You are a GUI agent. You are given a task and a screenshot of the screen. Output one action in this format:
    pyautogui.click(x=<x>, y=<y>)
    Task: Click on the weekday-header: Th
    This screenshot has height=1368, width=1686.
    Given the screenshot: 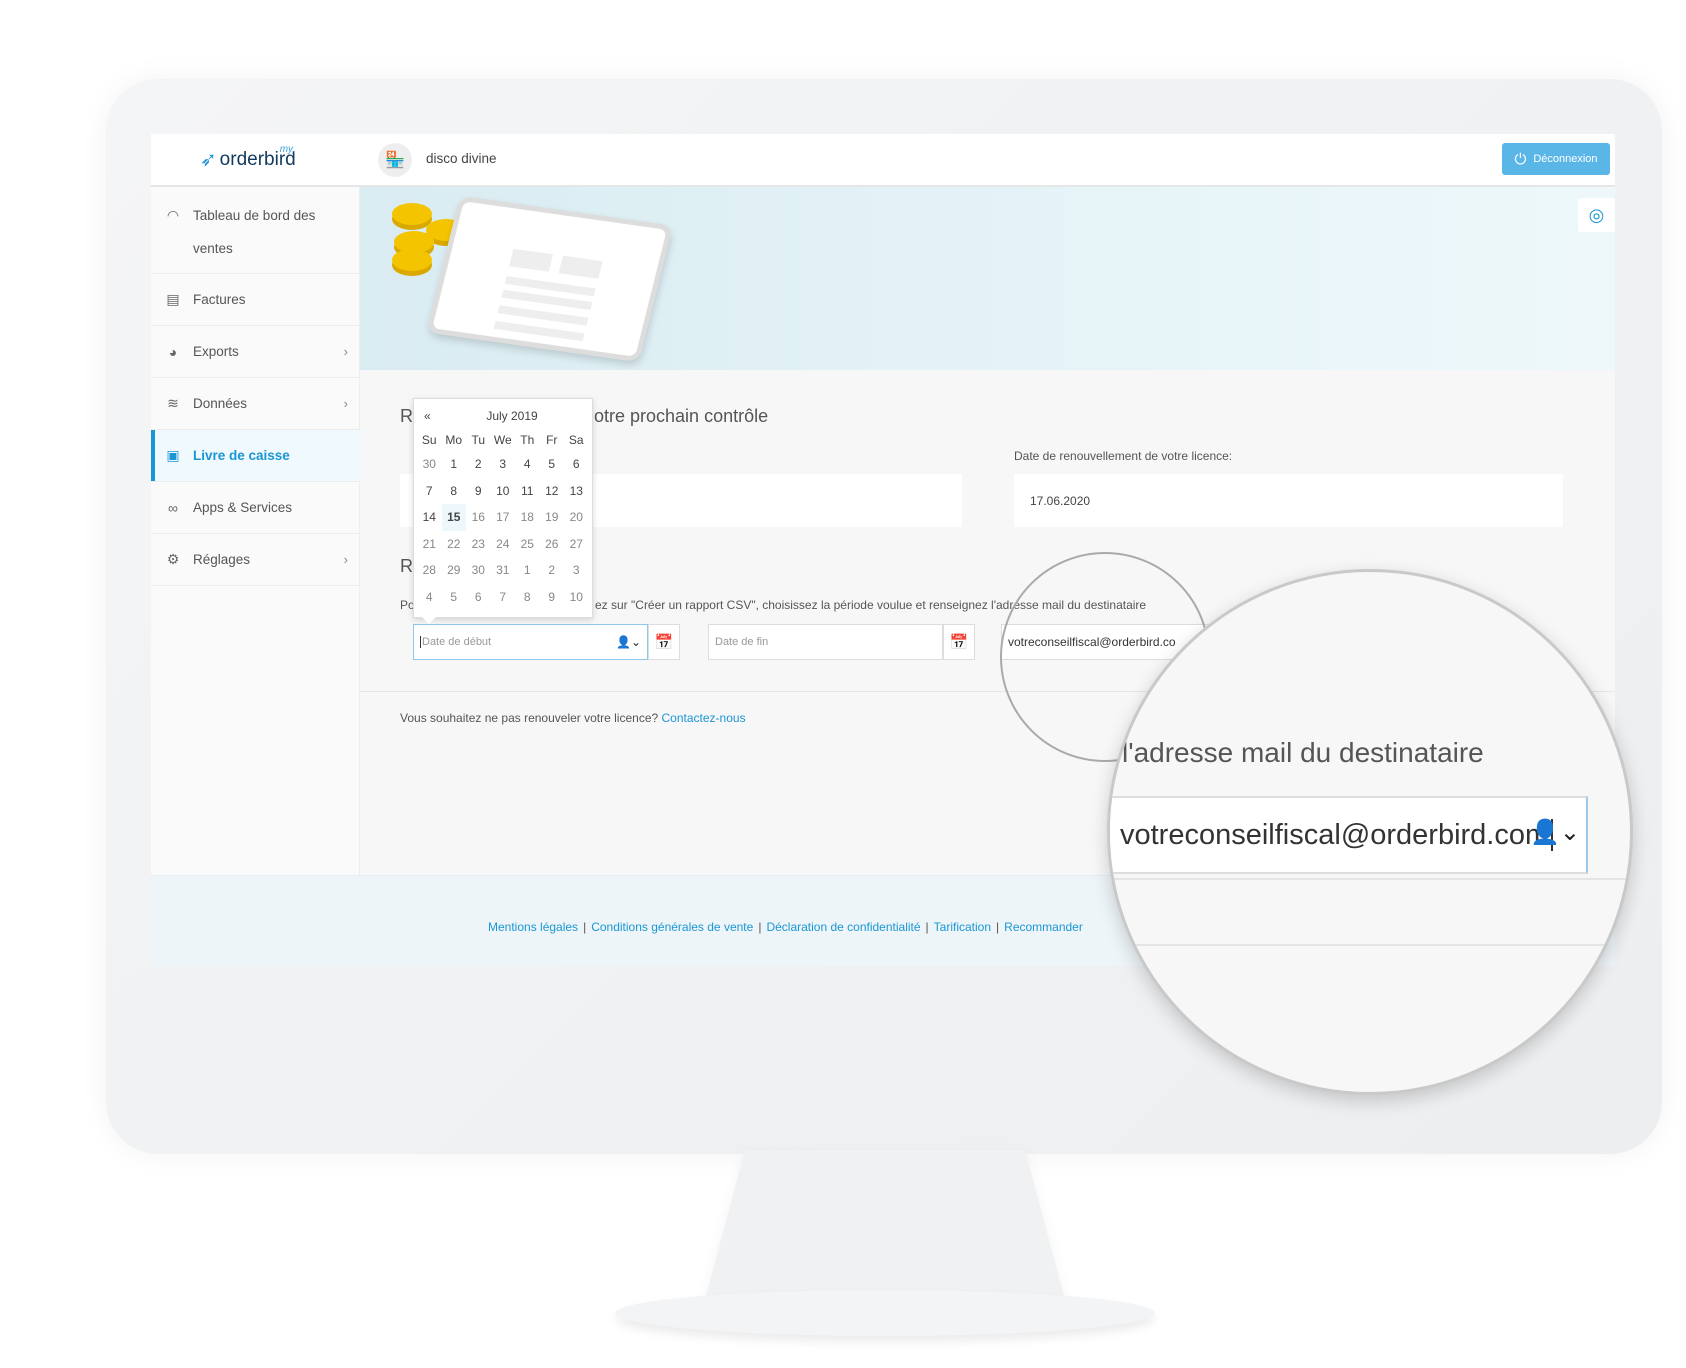 What is the action you would take?
    pyautogui.click(x=527, y=440)
    